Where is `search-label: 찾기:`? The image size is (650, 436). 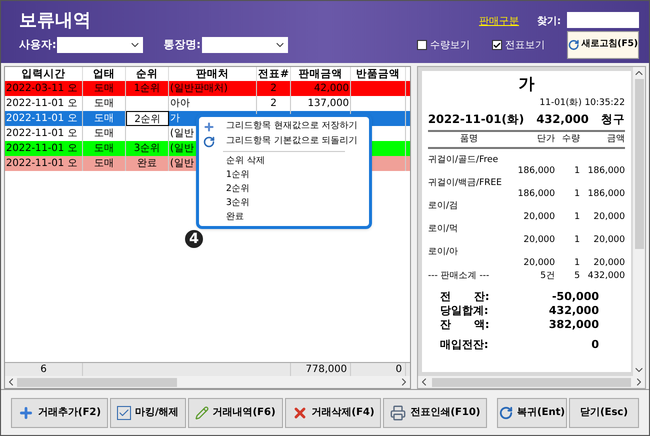
search-label: 찾기: is located at coordinates (549, 21).